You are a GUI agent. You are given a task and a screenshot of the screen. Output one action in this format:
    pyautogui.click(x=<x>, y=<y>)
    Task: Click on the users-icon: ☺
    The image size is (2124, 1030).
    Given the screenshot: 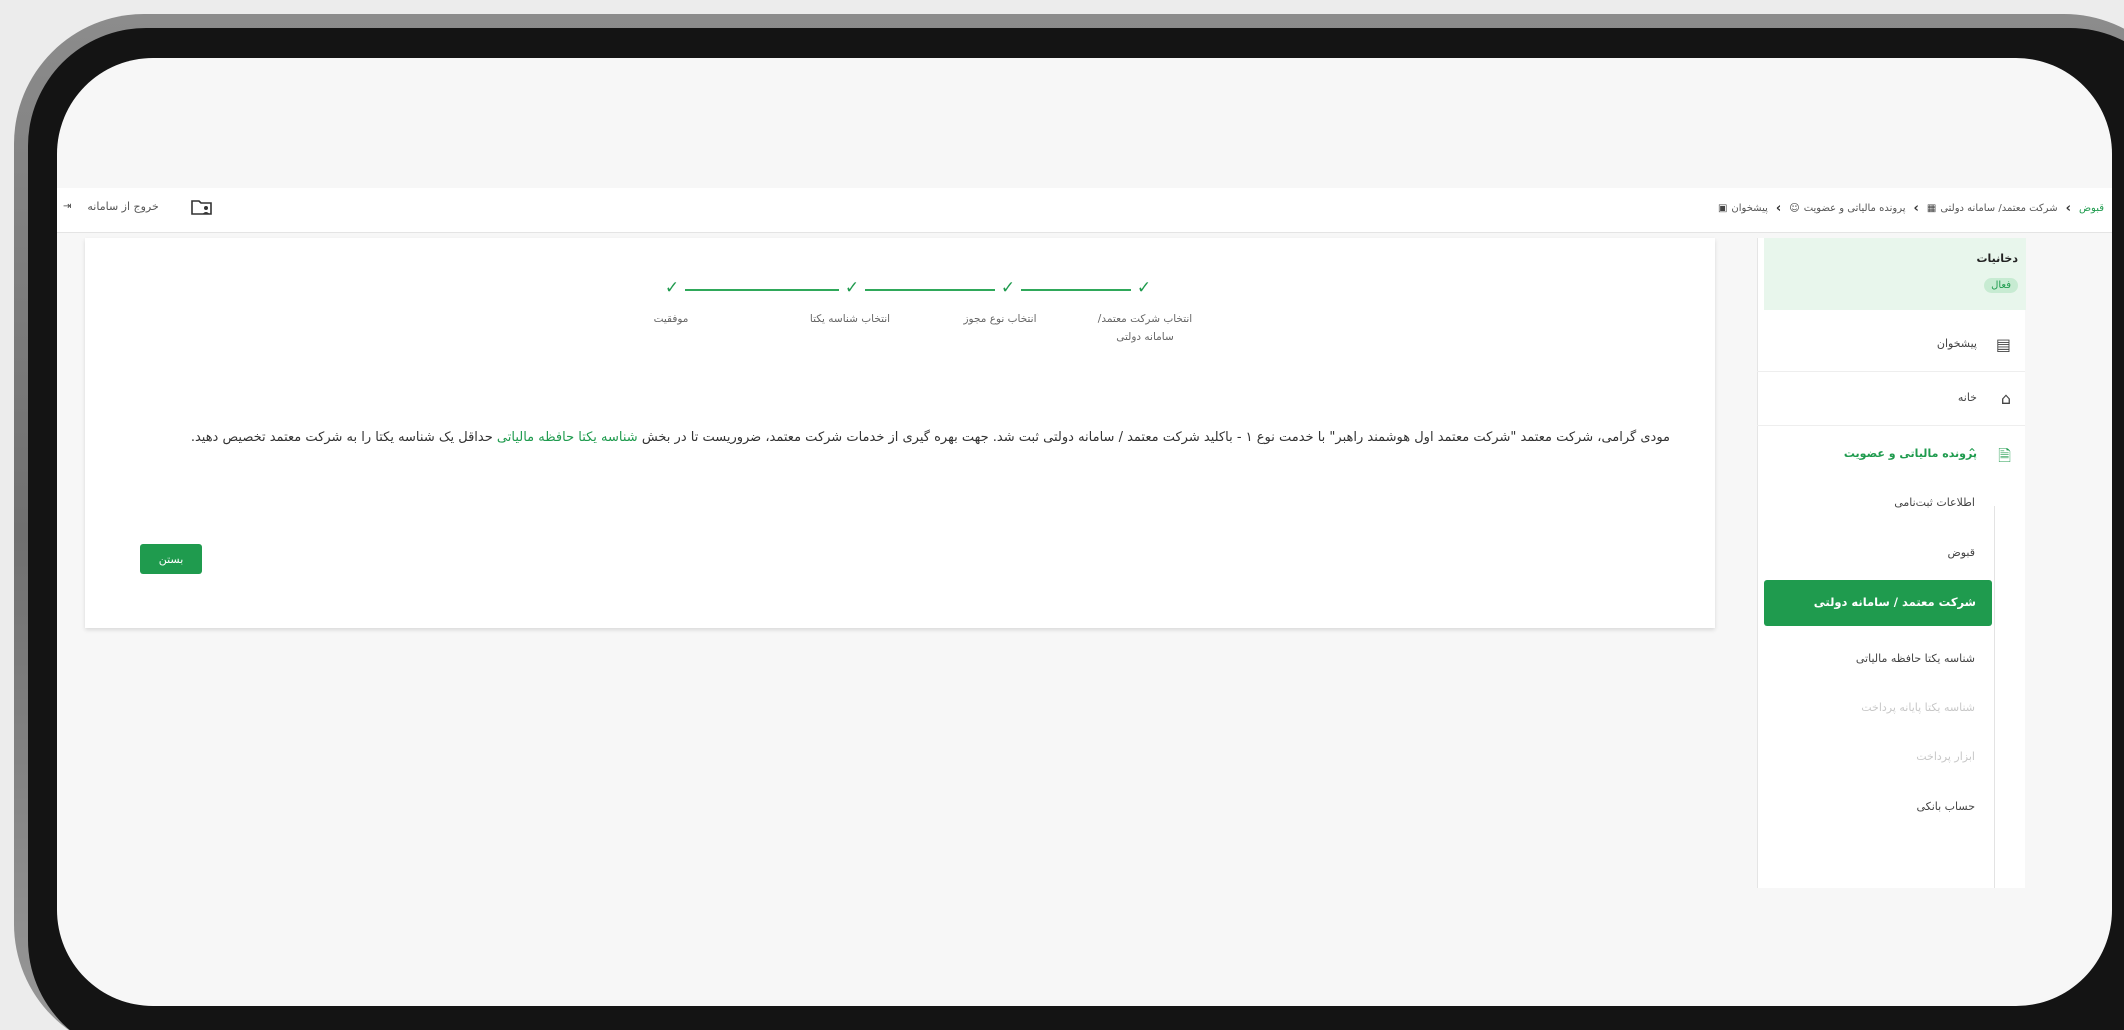 What is the action you would take?
    pyautogui.click(x=1794, y=208)
    